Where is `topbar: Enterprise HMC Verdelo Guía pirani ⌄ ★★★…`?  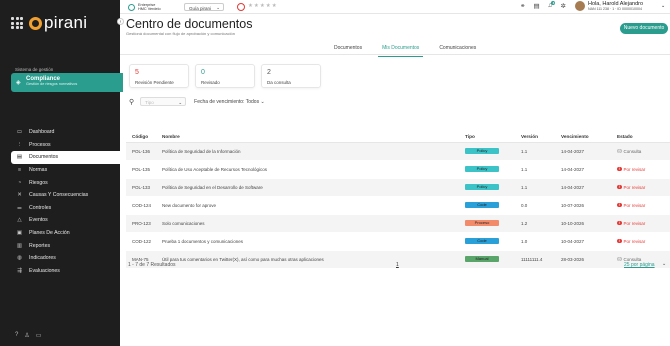
topbar: Enterprise HMC Verdelo Guía pirani ⌄ ★★★… is located at coordinates (395, 7).